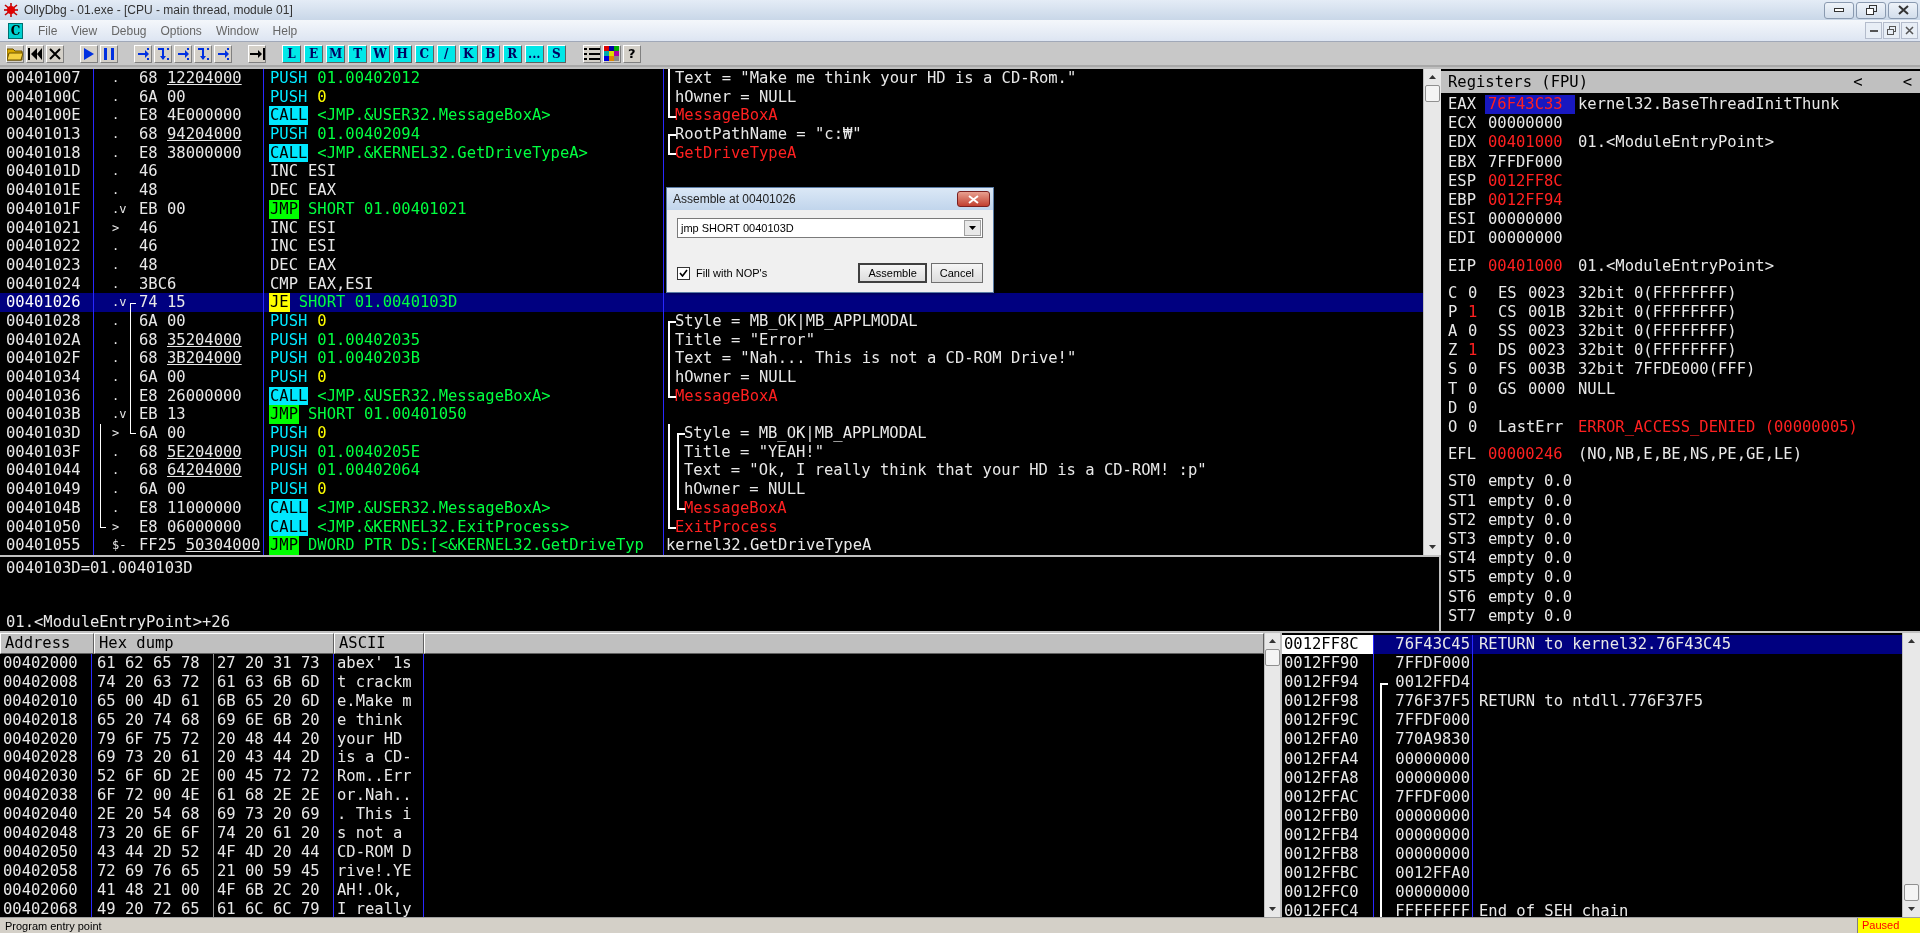  What do you see at coordinates (291, 53) in the screenshot?
I see `letter-toolbar-button: L` at bounding box center [291, 53].